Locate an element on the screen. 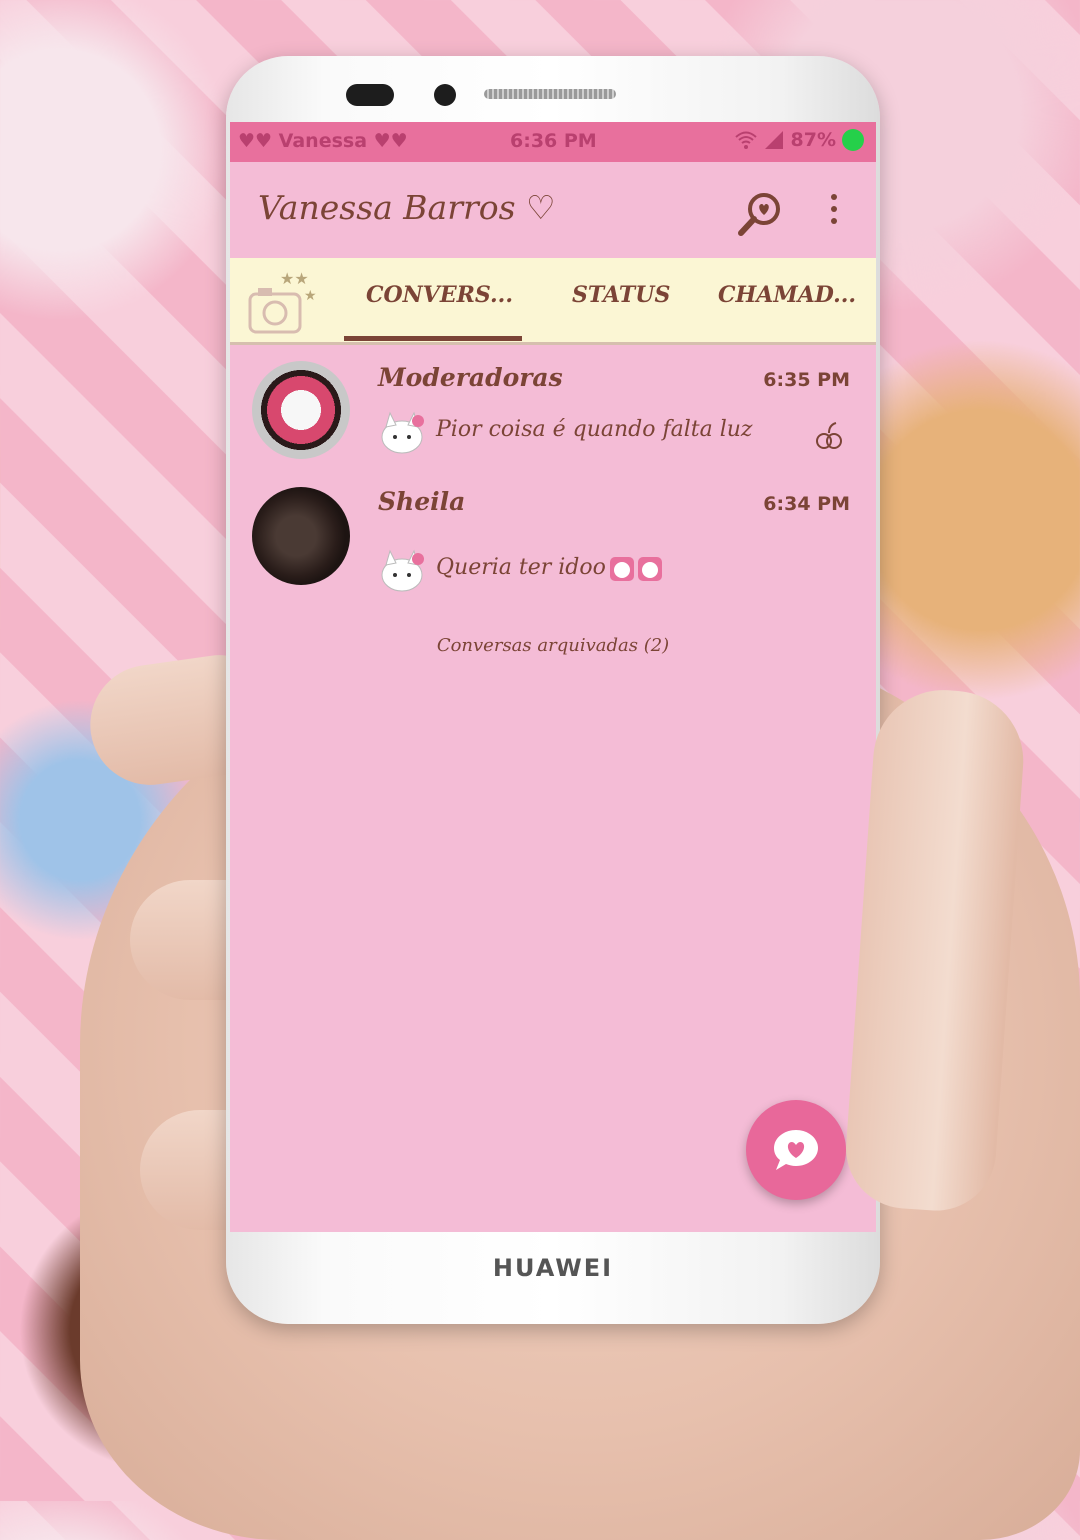 This screenshot has height=1540, width=1080. front-camera is located at coordinates (445, 95).